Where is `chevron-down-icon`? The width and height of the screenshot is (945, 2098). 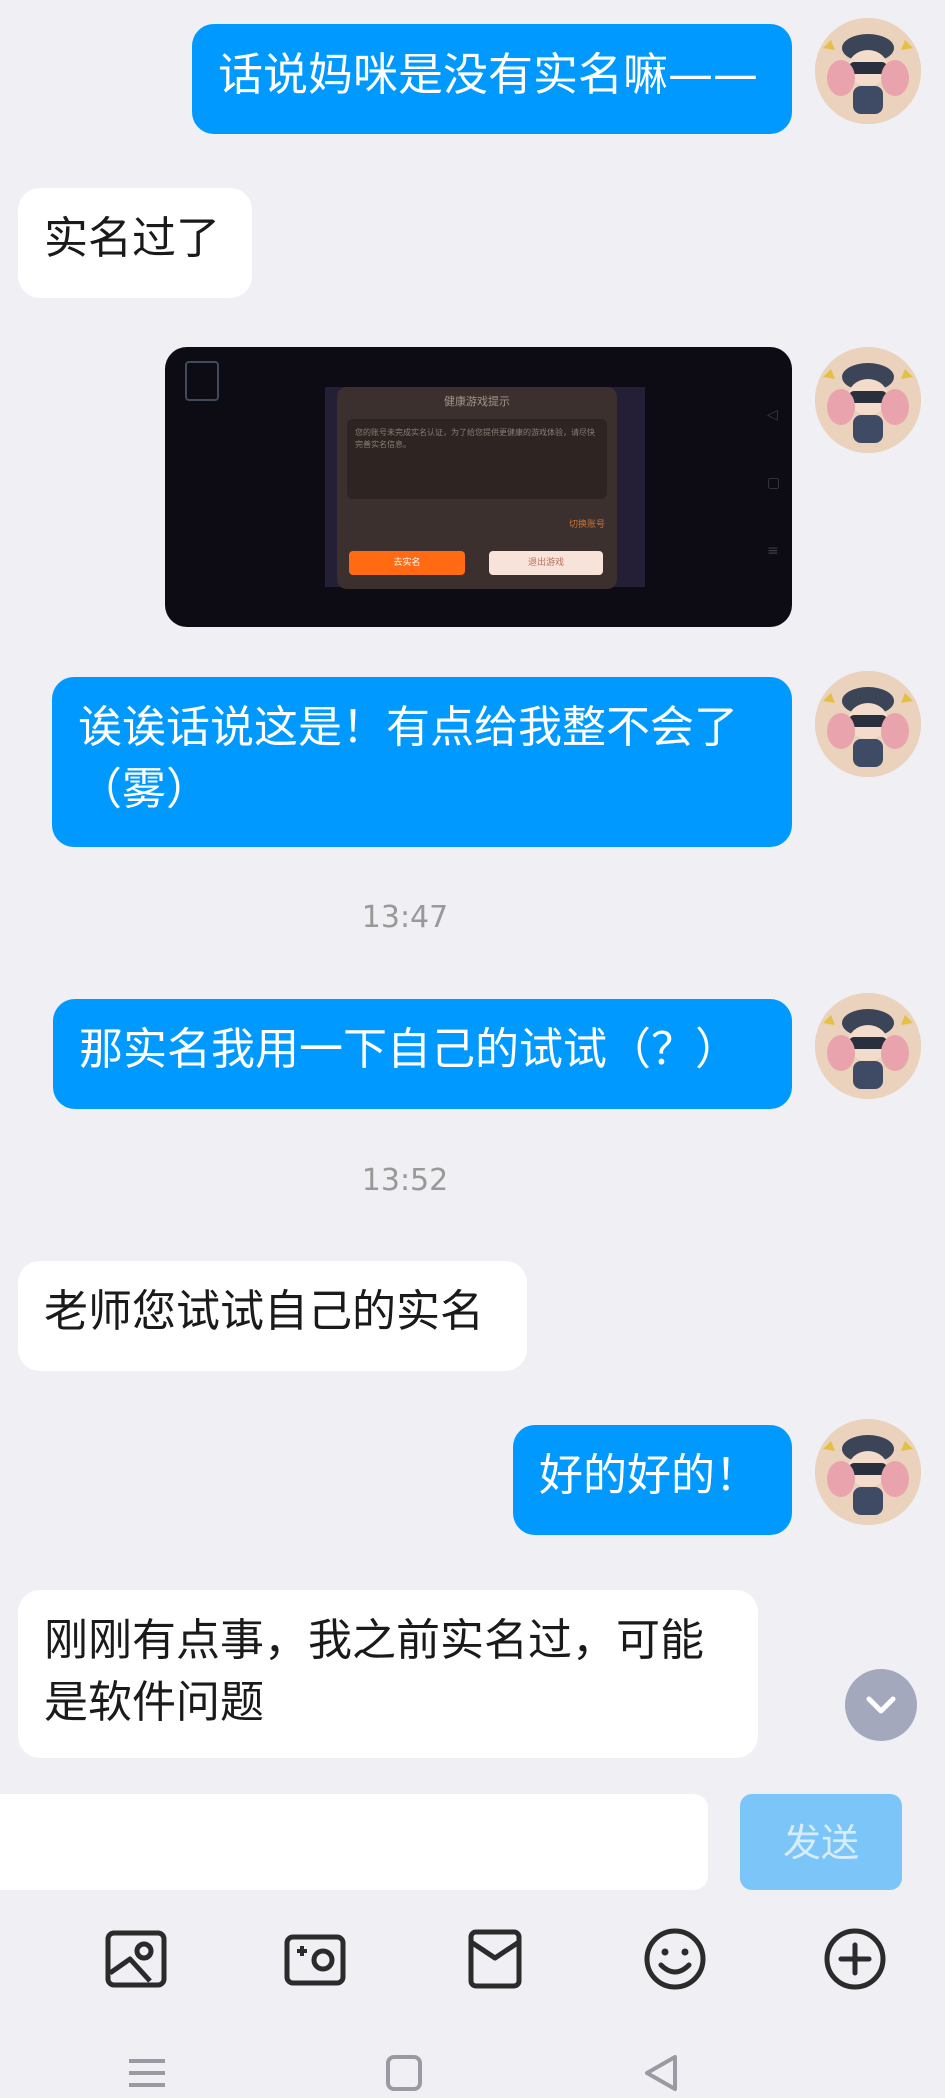 chevron-down-icon is located at coordinates (881, 1705).